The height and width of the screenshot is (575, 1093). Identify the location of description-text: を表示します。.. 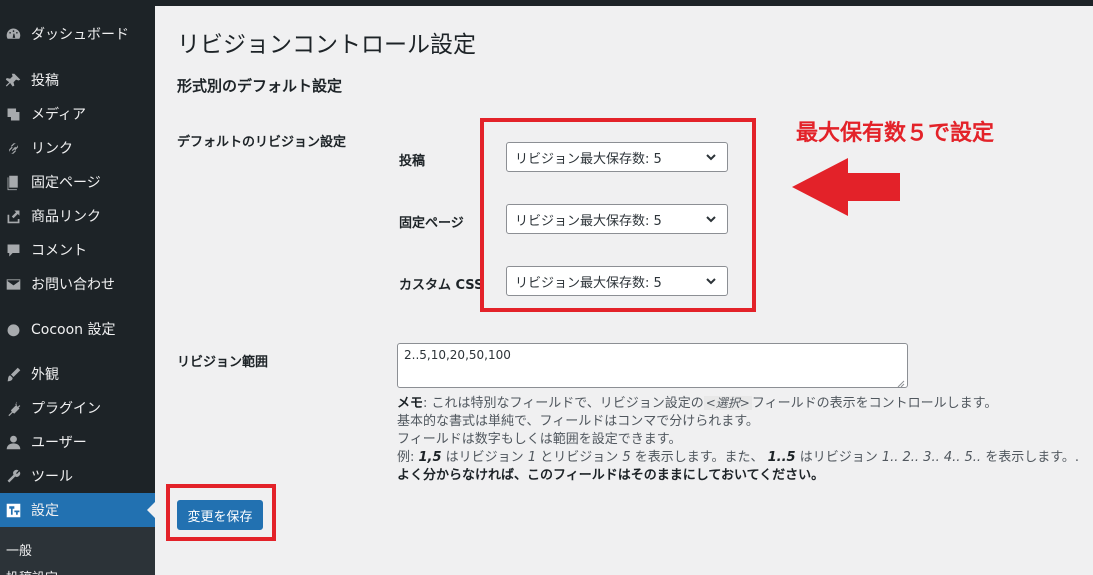
(1030, 457).